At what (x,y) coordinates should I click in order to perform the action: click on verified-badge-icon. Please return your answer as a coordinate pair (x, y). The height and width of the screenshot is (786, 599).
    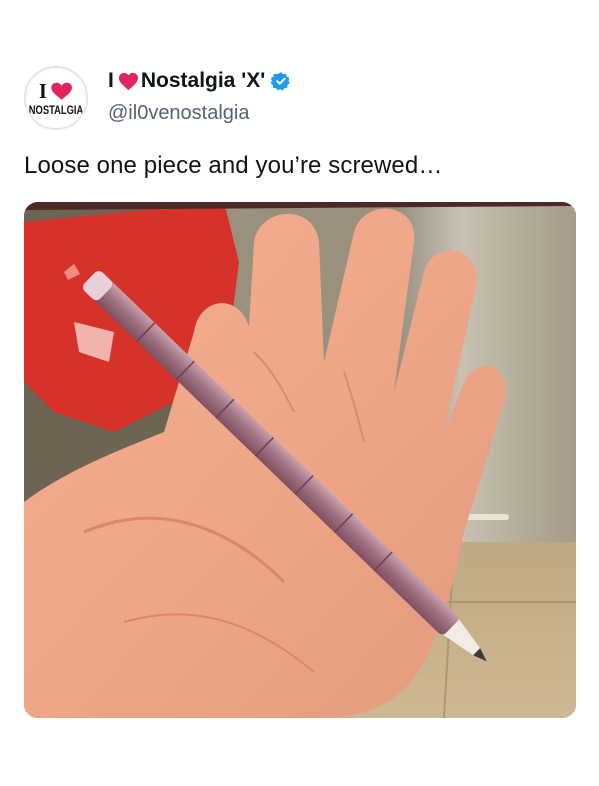
    Looking at the image, I should click on (281, 81).